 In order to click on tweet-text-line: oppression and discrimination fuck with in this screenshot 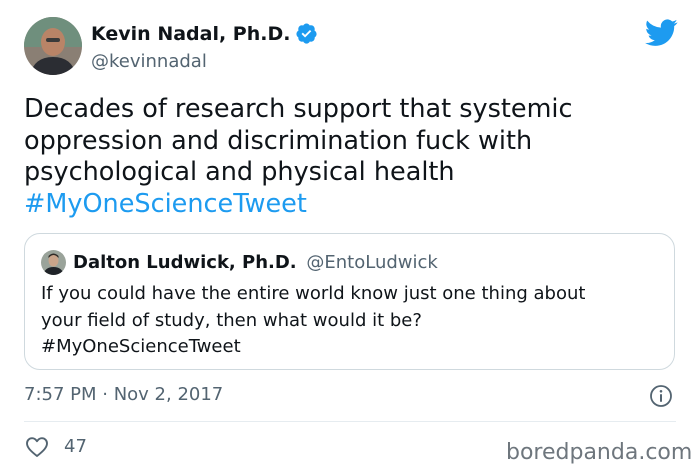, I will do `click(278, 140)`.